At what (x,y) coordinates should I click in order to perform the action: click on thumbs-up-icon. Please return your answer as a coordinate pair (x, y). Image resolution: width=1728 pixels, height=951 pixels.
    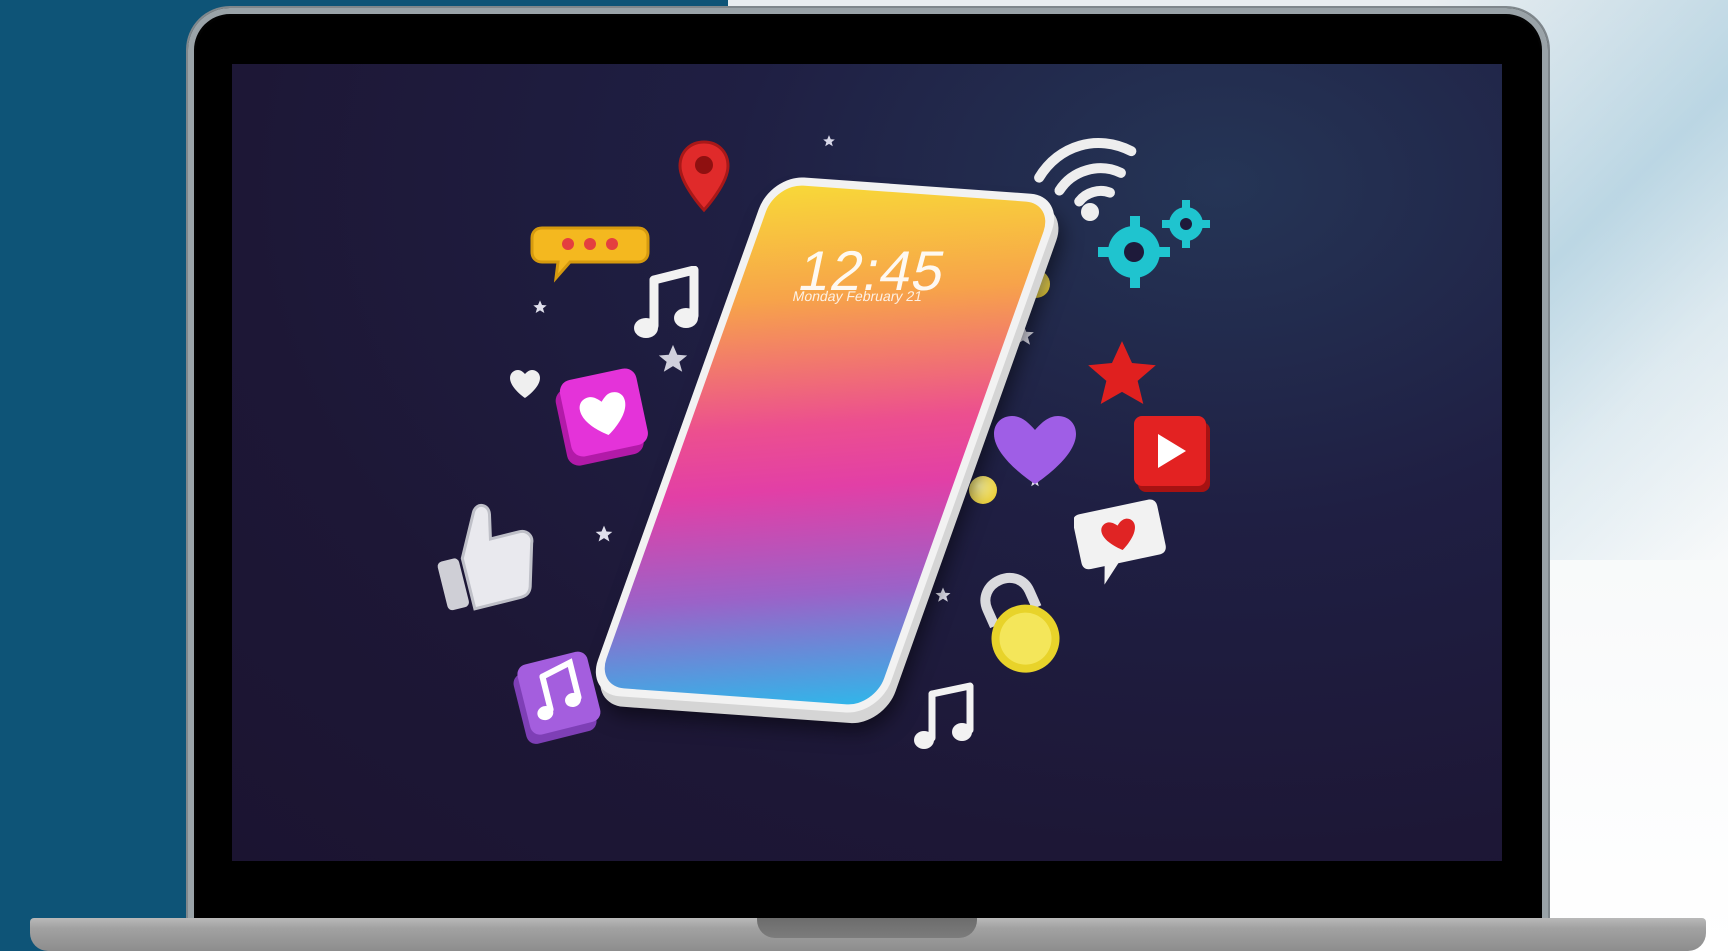
    Looking at the image, I should click on (485, 557).